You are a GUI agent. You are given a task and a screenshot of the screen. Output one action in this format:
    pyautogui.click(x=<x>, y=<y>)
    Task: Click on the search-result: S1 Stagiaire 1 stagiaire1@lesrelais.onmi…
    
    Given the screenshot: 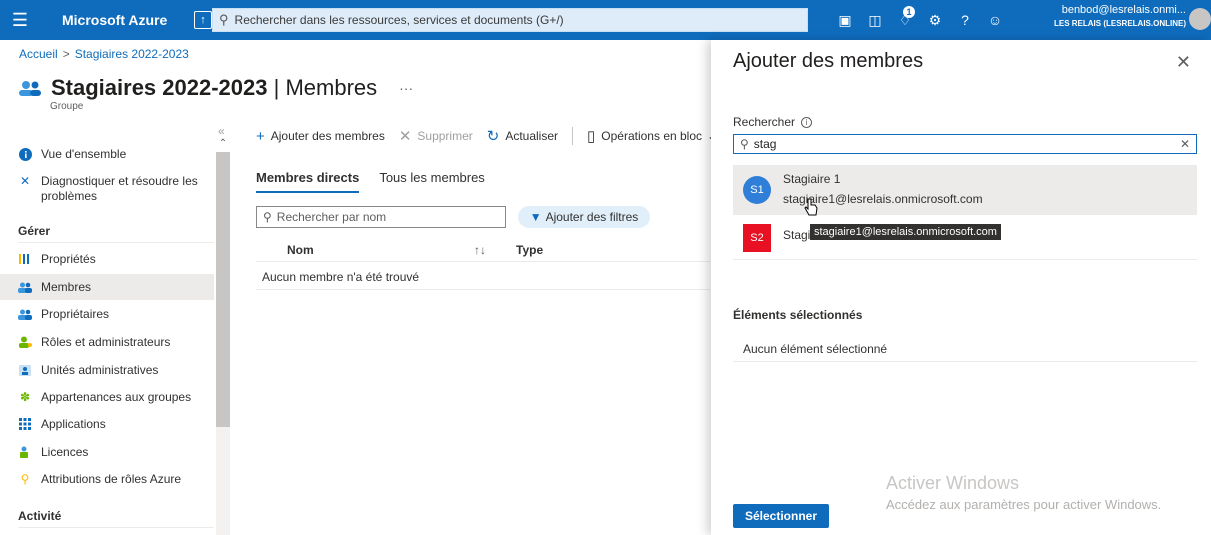 What is the action you would take?
    pyautogui.click(x=965, y=190)
    